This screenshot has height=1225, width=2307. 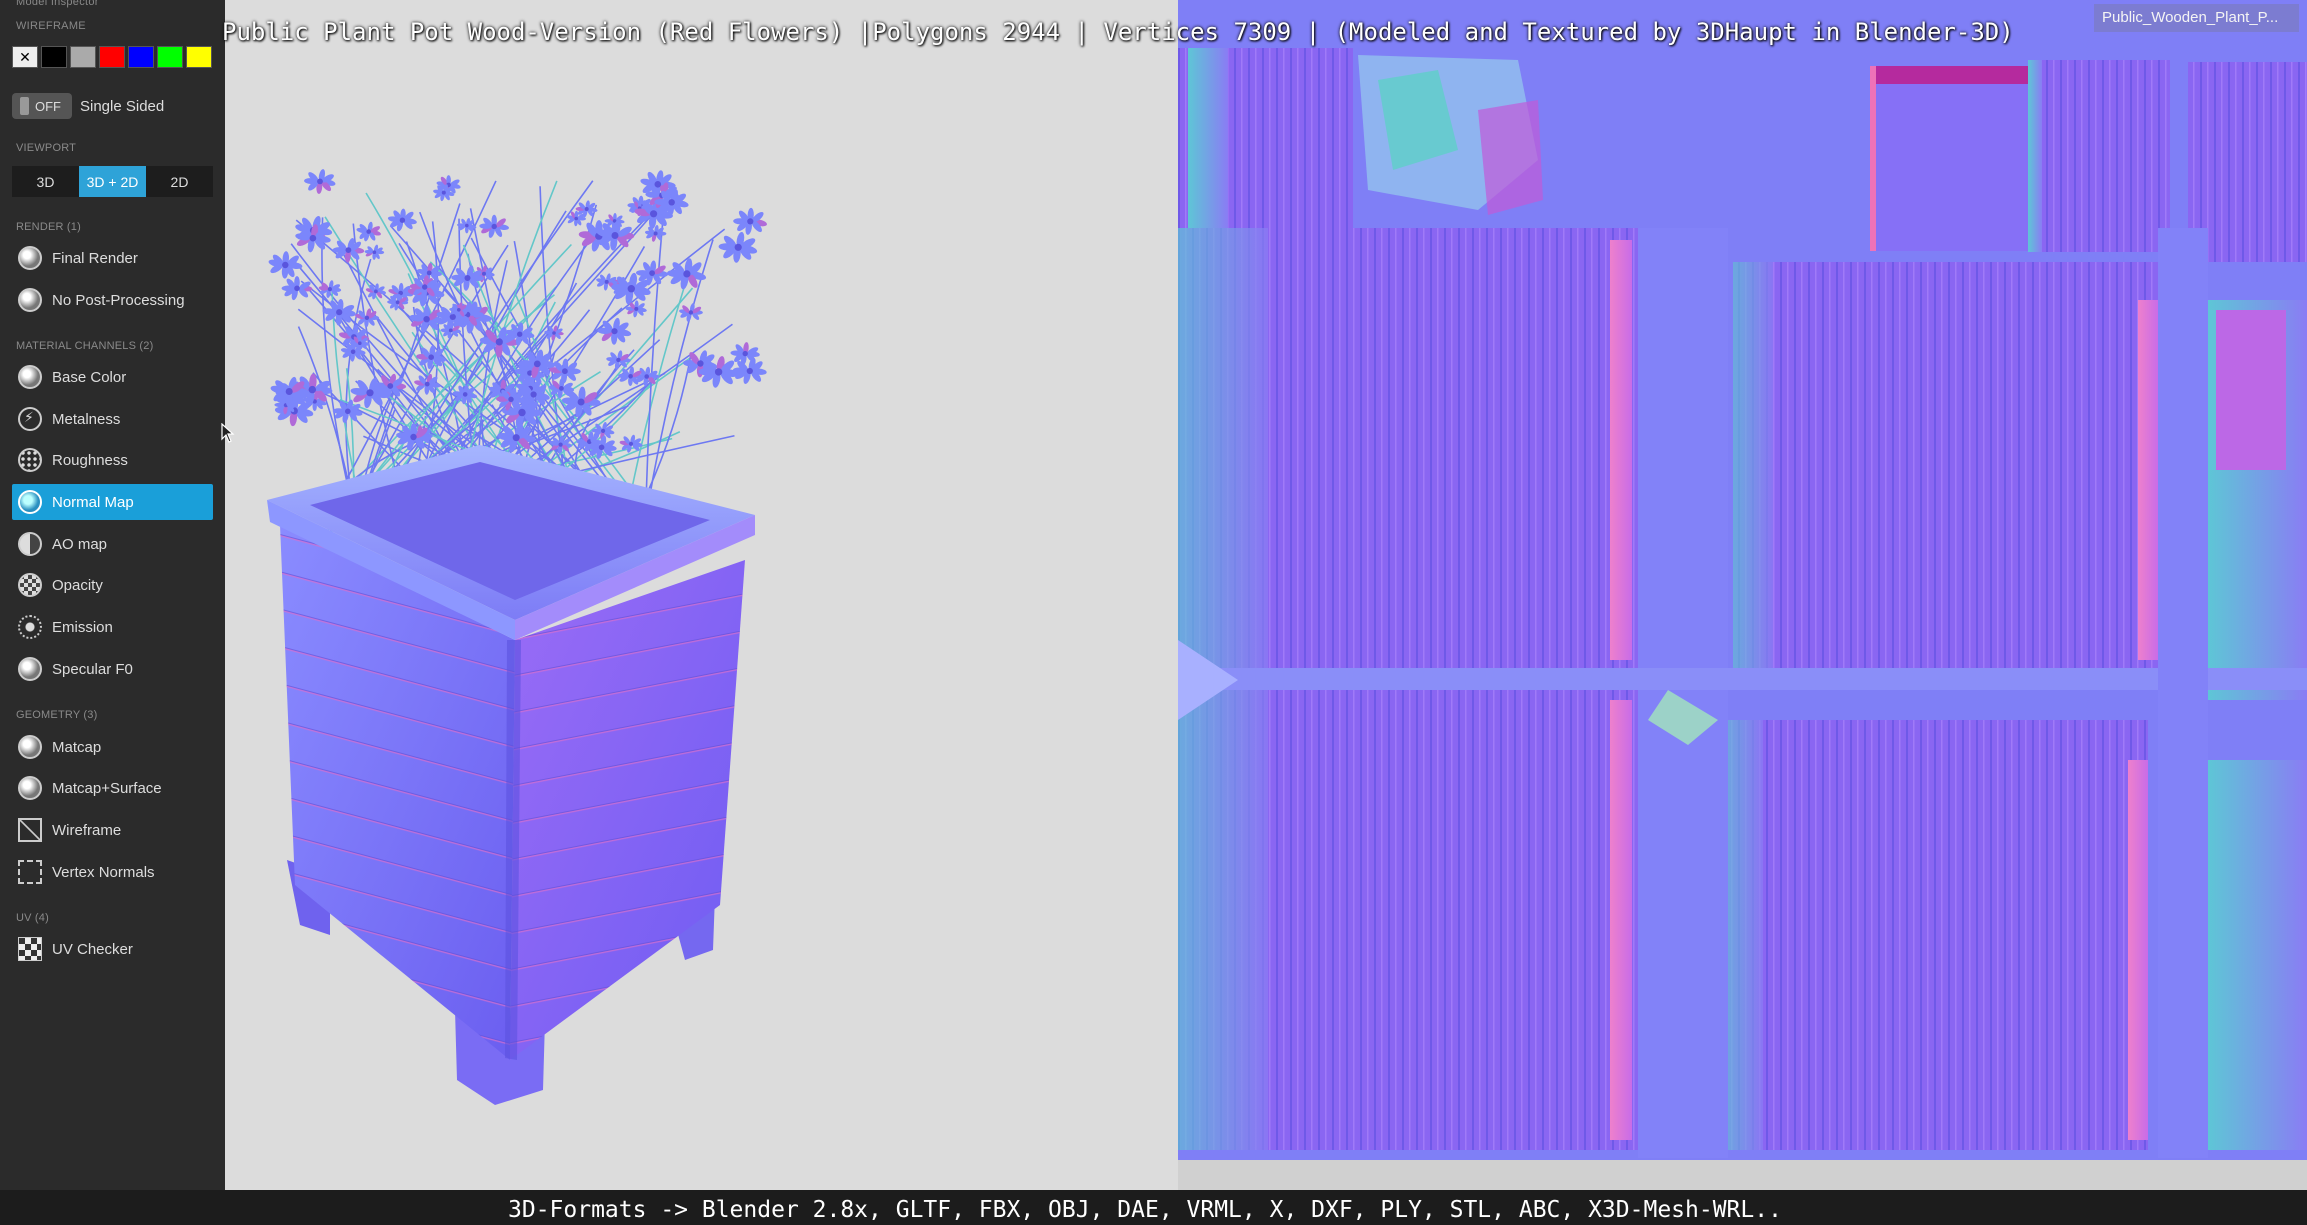 I want to click on menu-no-post-processing: No Post-Processing, so click(x=112, y=300).